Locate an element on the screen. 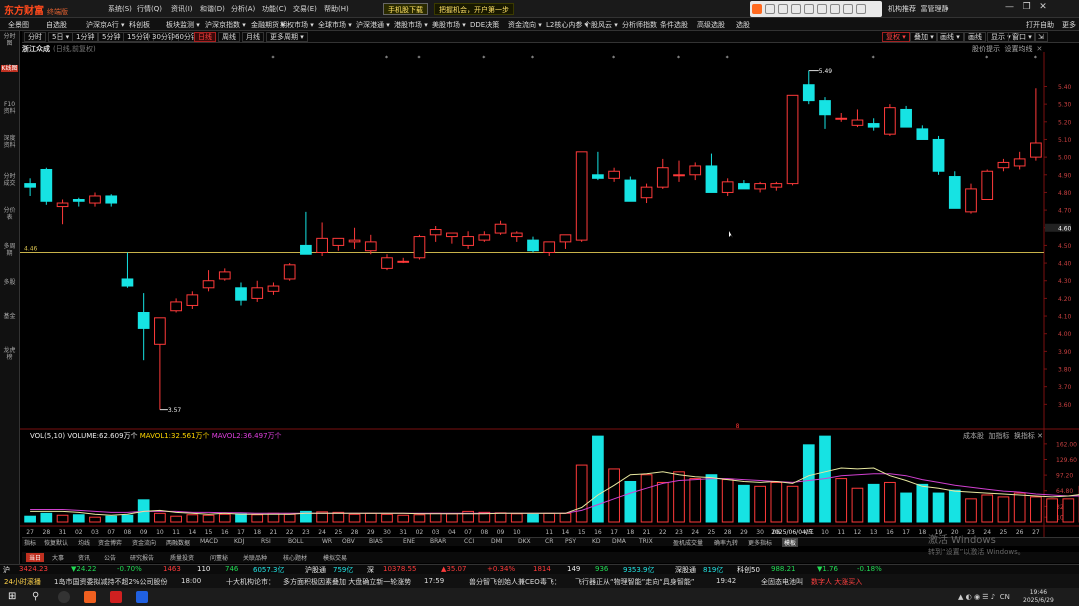 The image size is (1079, 606). indicator-tab: 模板 is located at coordinates (790, 542).